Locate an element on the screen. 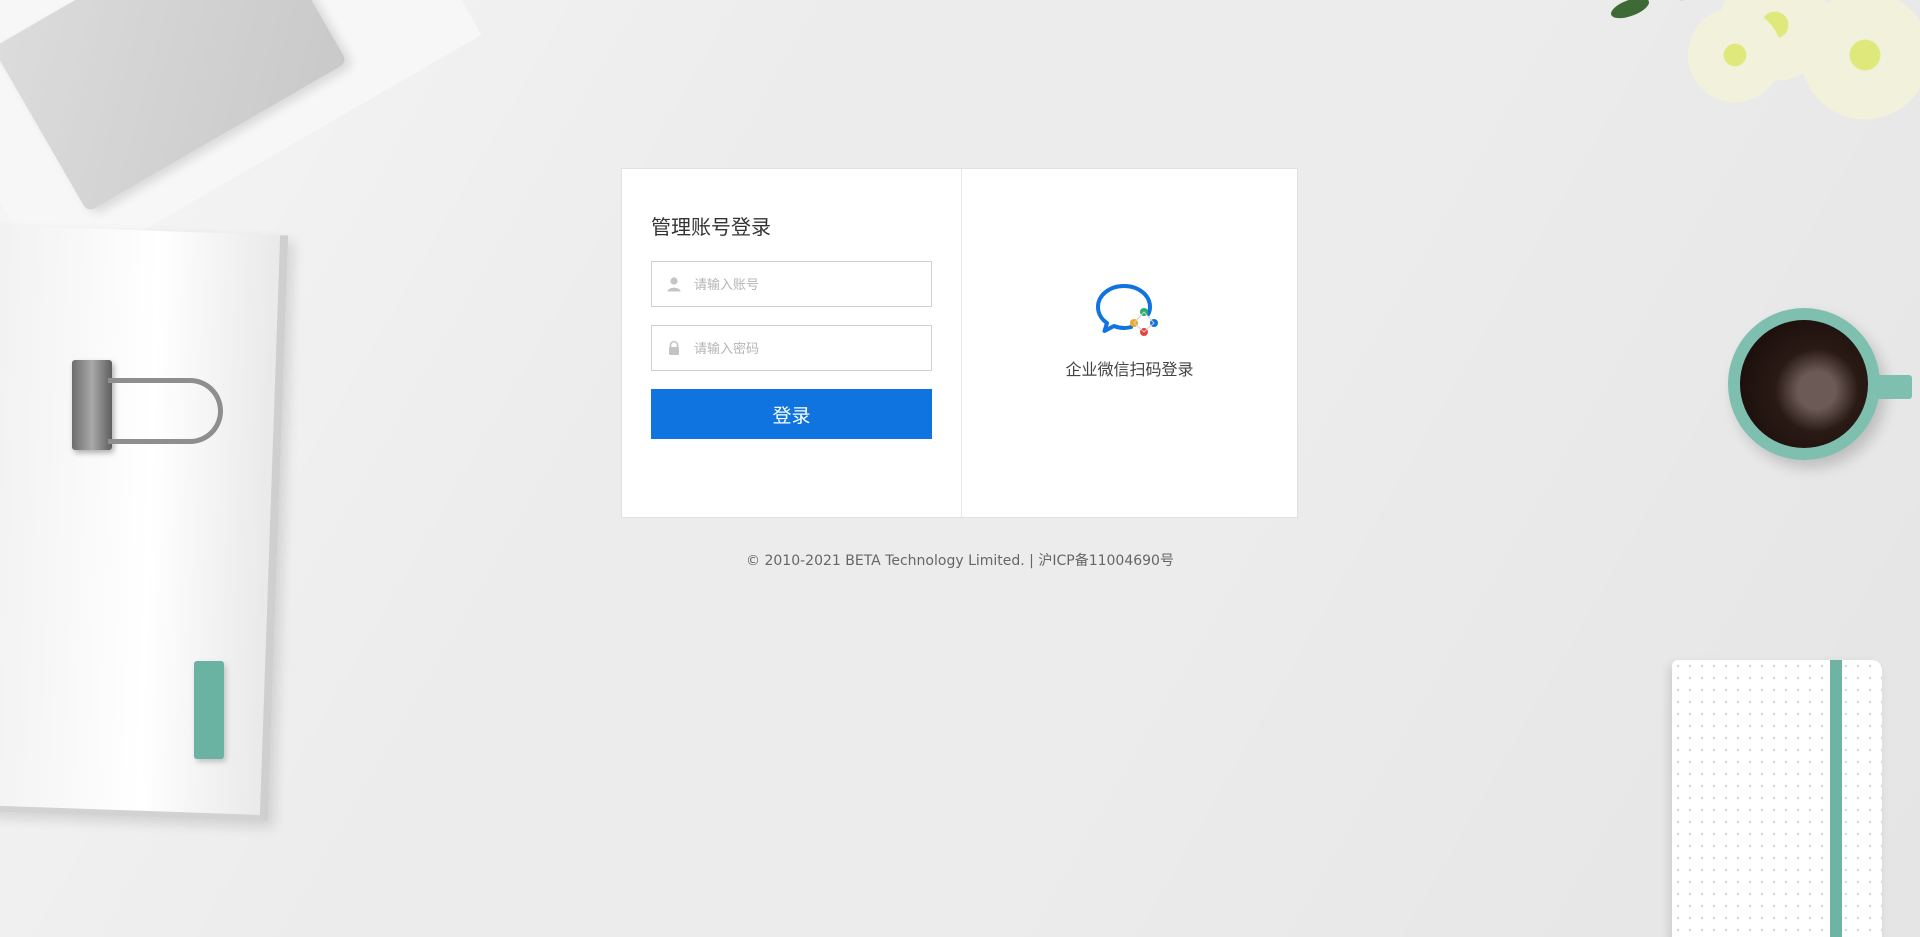 The height and width of the screenshot is (937, 1920). login-button: 登录 is located at coordinates (791, 414).